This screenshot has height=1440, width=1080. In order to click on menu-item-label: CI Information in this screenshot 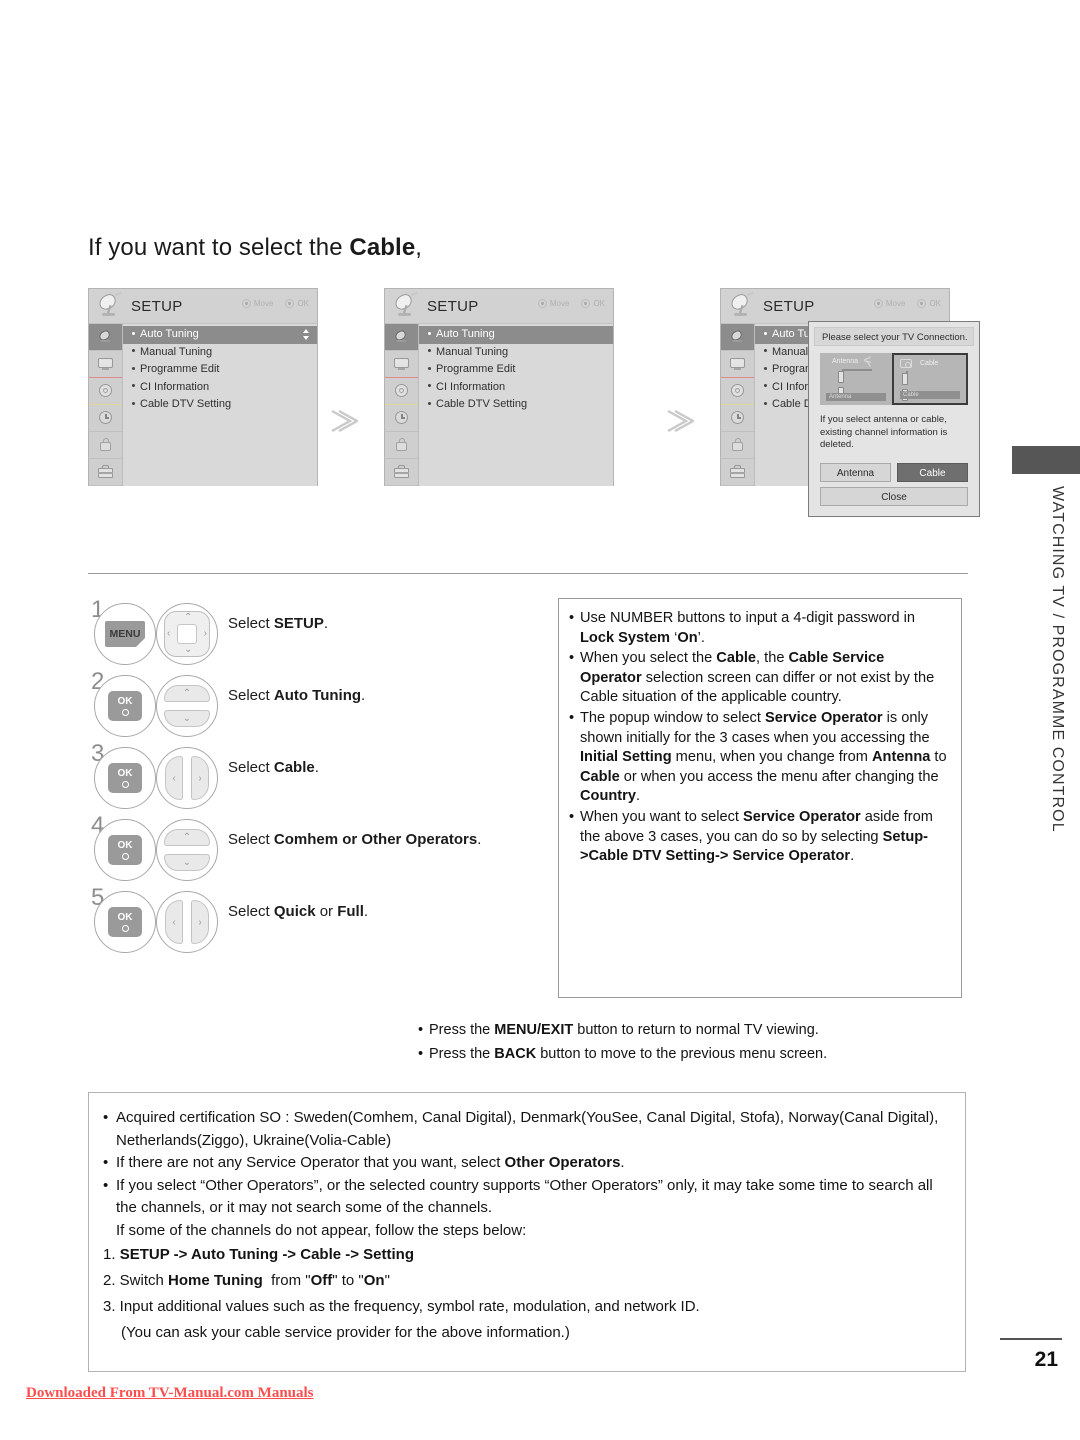, I will do `click(175, 386)`.